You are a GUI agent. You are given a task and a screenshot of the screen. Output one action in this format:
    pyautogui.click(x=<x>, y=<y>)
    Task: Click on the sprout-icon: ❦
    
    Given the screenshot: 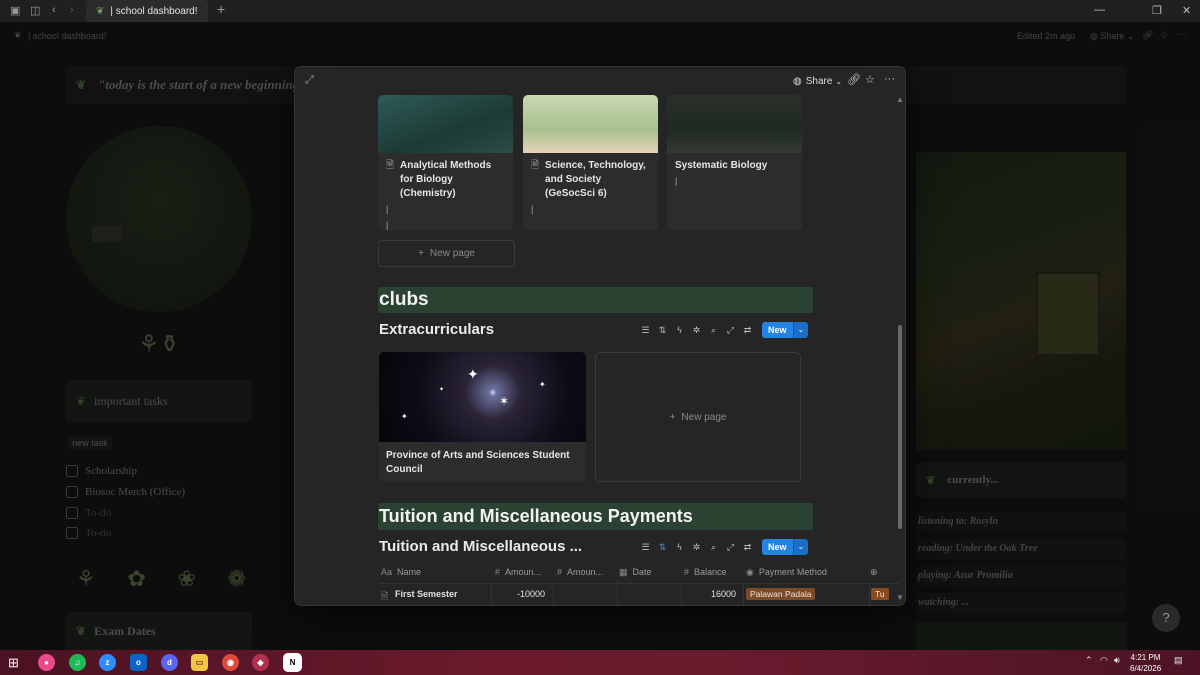 What is the action you would take?
    pyautogui.click(x=100, y=11)
    